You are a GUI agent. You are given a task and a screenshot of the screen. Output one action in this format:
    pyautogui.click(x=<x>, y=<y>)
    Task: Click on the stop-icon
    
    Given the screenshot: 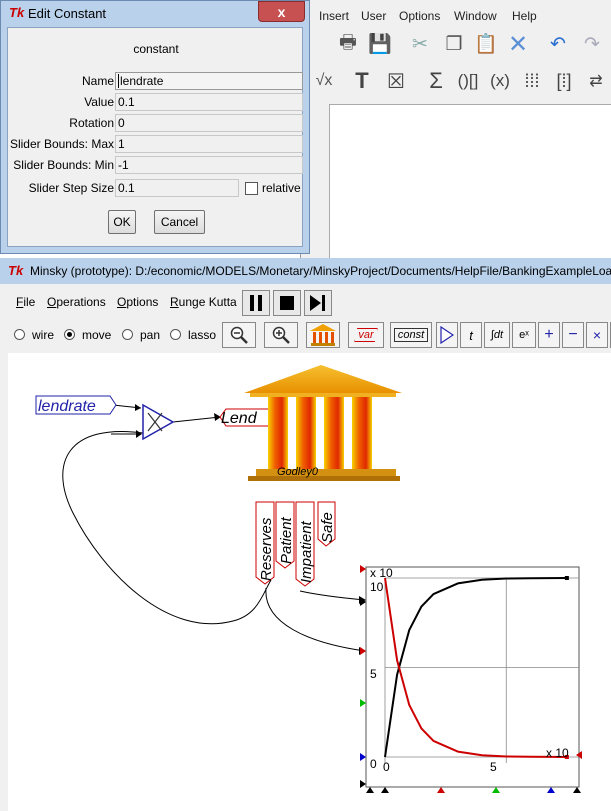 What is the action you would take?
    pyautogui.click(x=287, y=303)
    